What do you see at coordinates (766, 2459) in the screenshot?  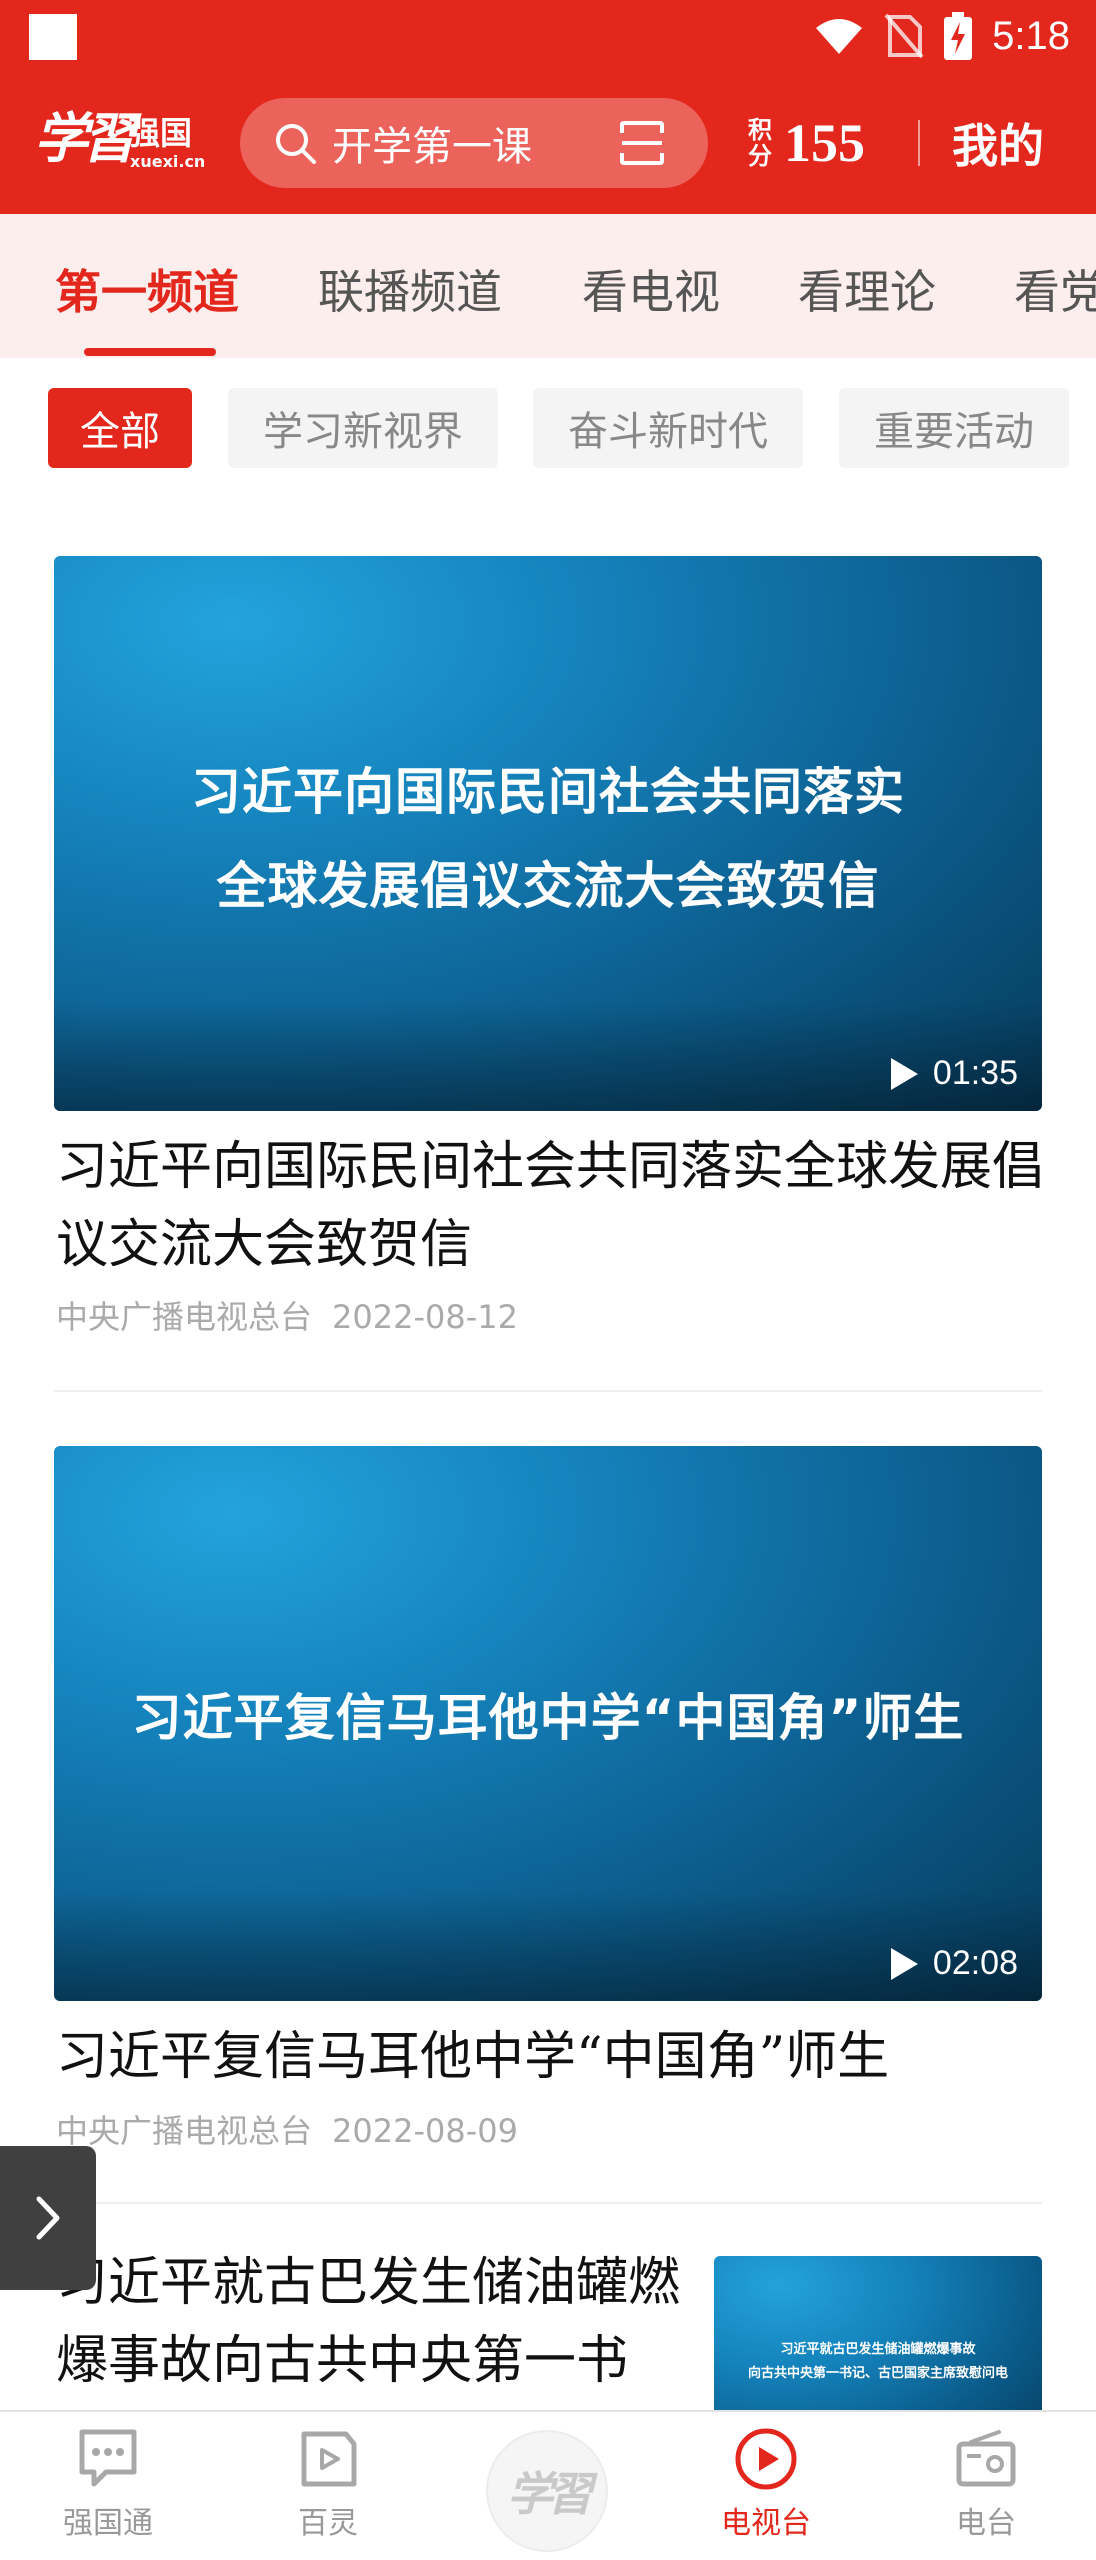 I see `play-circle-icon` at bounding box center [766, 2459].